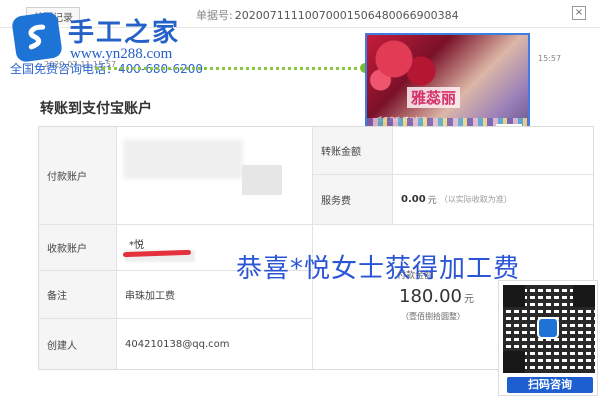 This screenshot has width=600, height=400. What do you see at coordinates (78, 344) in the screenshot?
I see `creator-label-cell: 创建人` at bounding box center [78, 344].